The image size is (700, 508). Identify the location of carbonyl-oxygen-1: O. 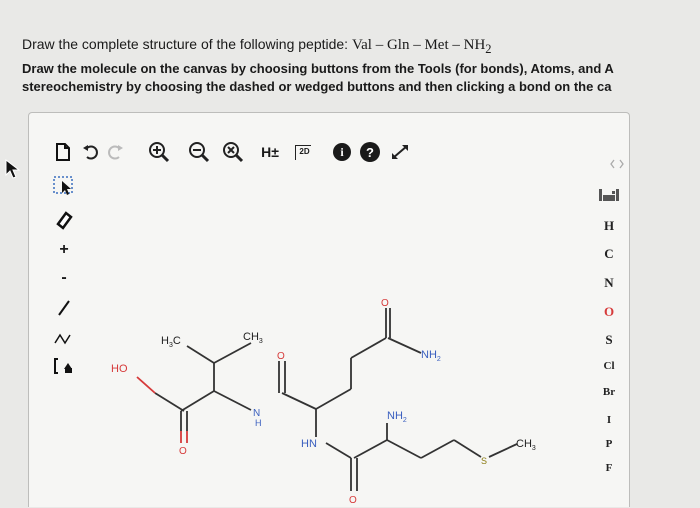
(183, 451).